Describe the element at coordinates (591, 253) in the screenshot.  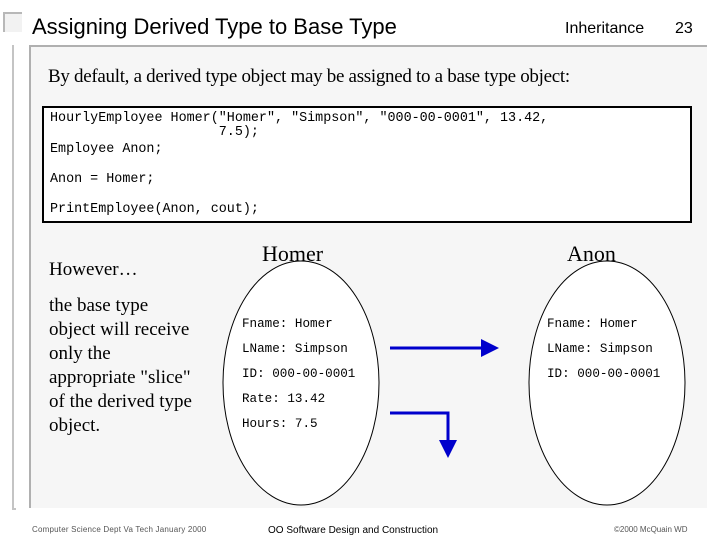
I see `base-object-title: Anon` at that location.